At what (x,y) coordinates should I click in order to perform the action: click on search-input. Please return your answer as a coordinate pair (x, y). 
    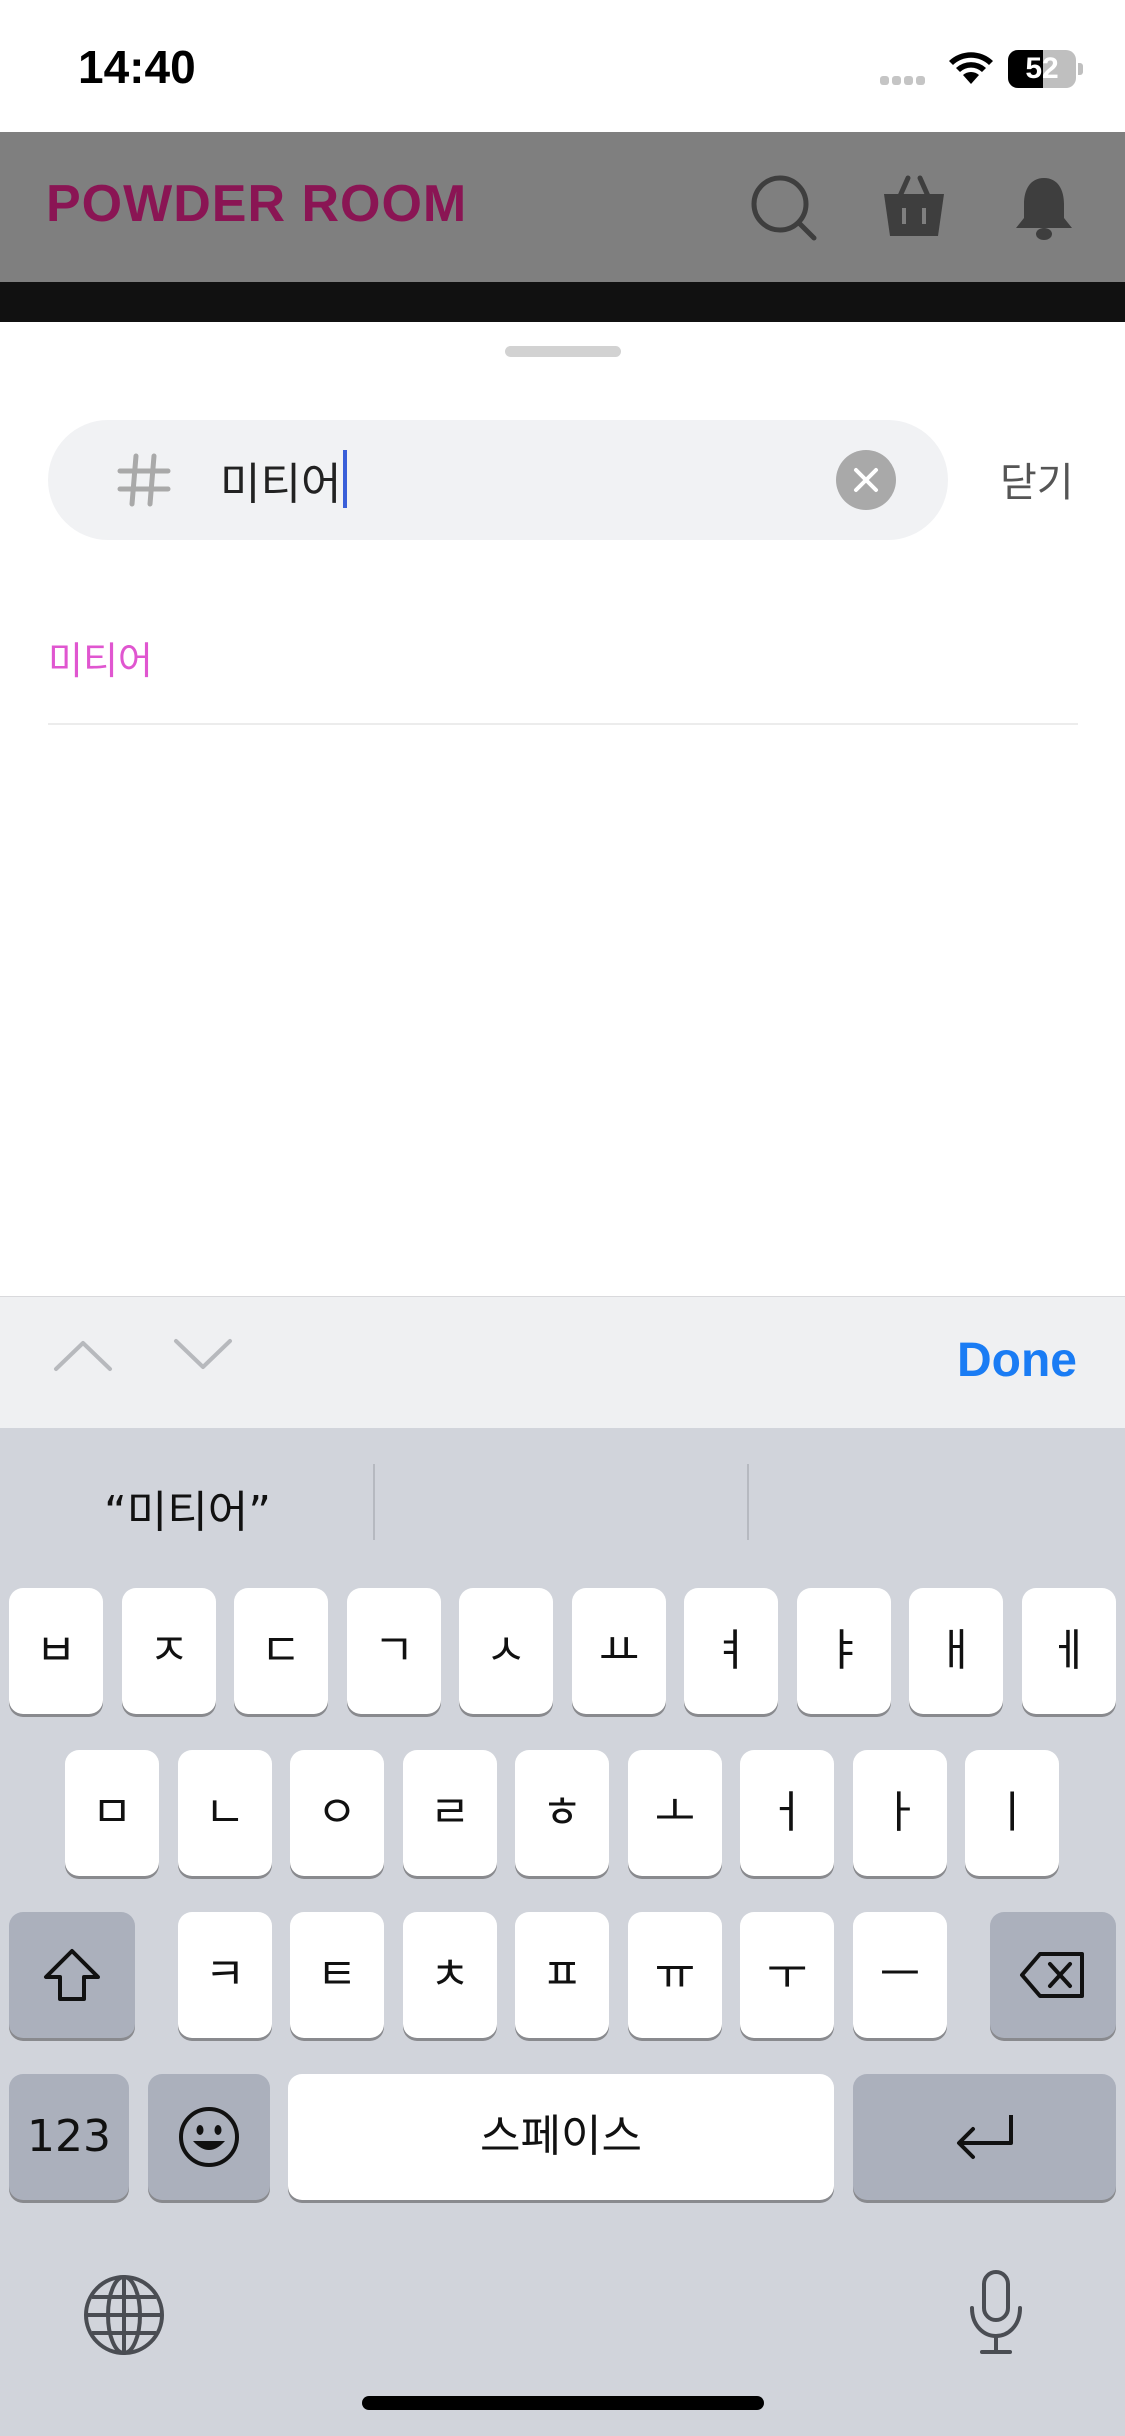
    Looking at the image, I should click on (540, 480).